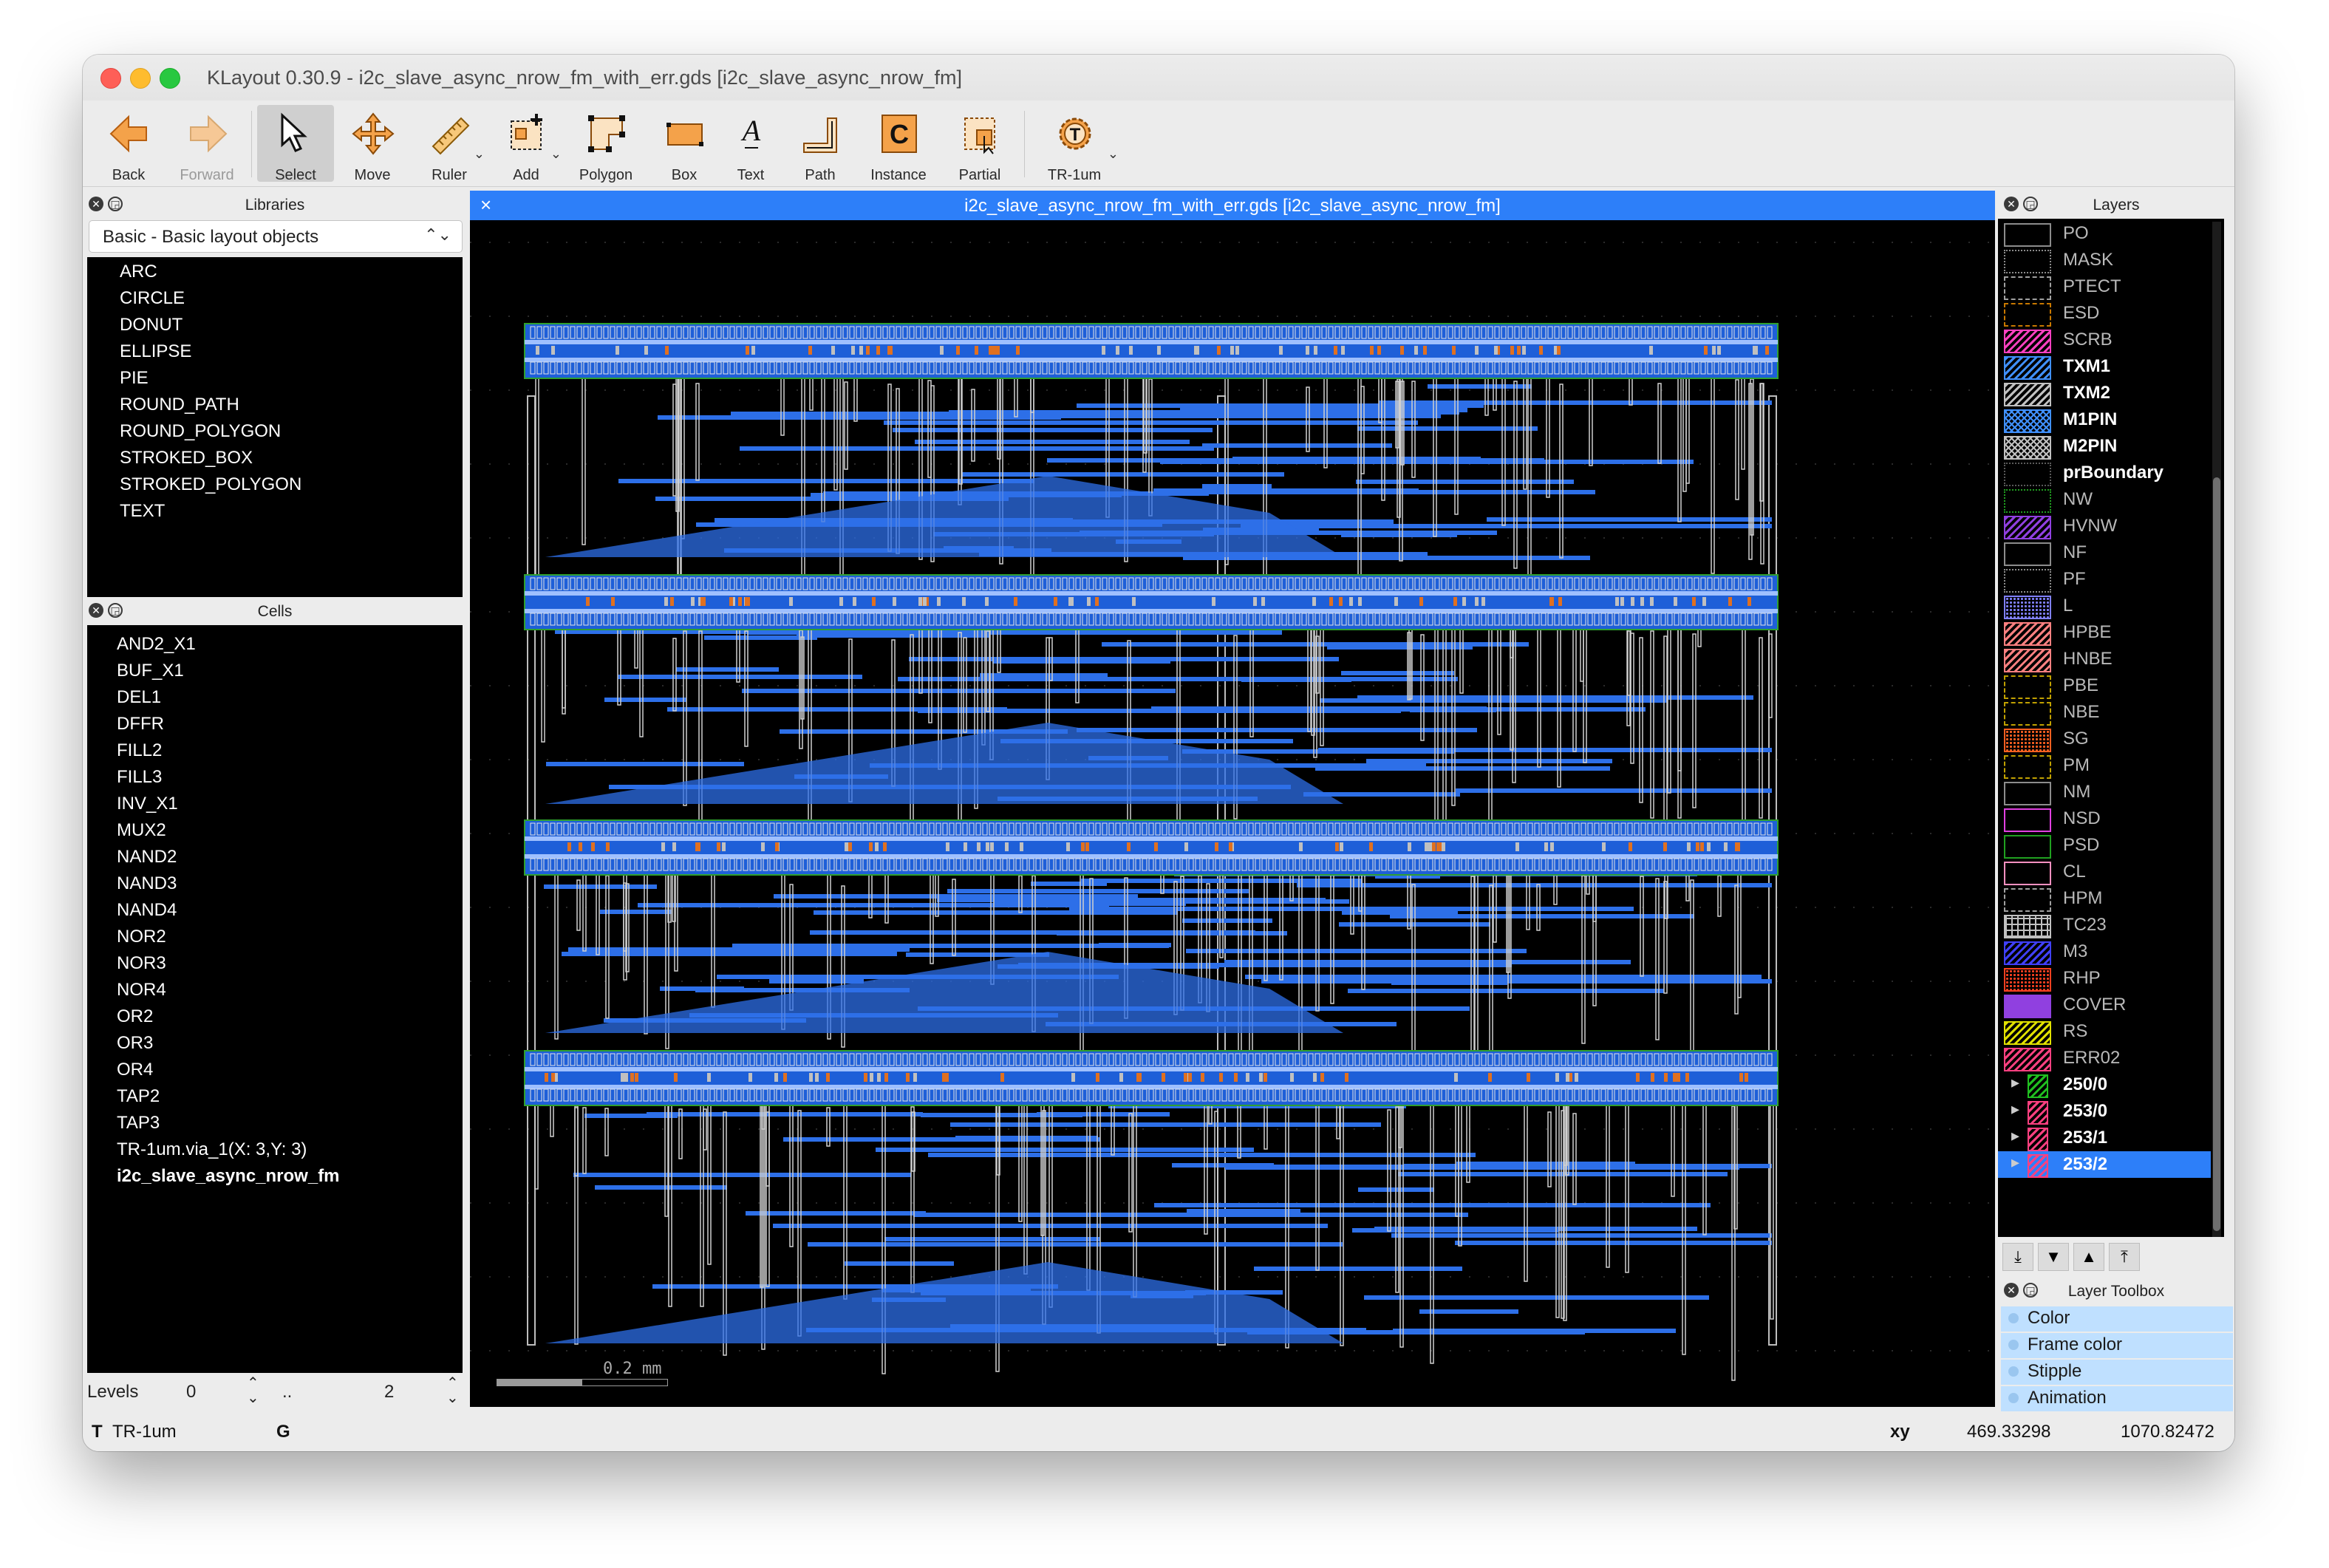 The height and width of the screenshot is (1568, 2329). Describe the element at coordinates (2104, 659) in the screenshot. I see `layer-row: HNBE` at that location.